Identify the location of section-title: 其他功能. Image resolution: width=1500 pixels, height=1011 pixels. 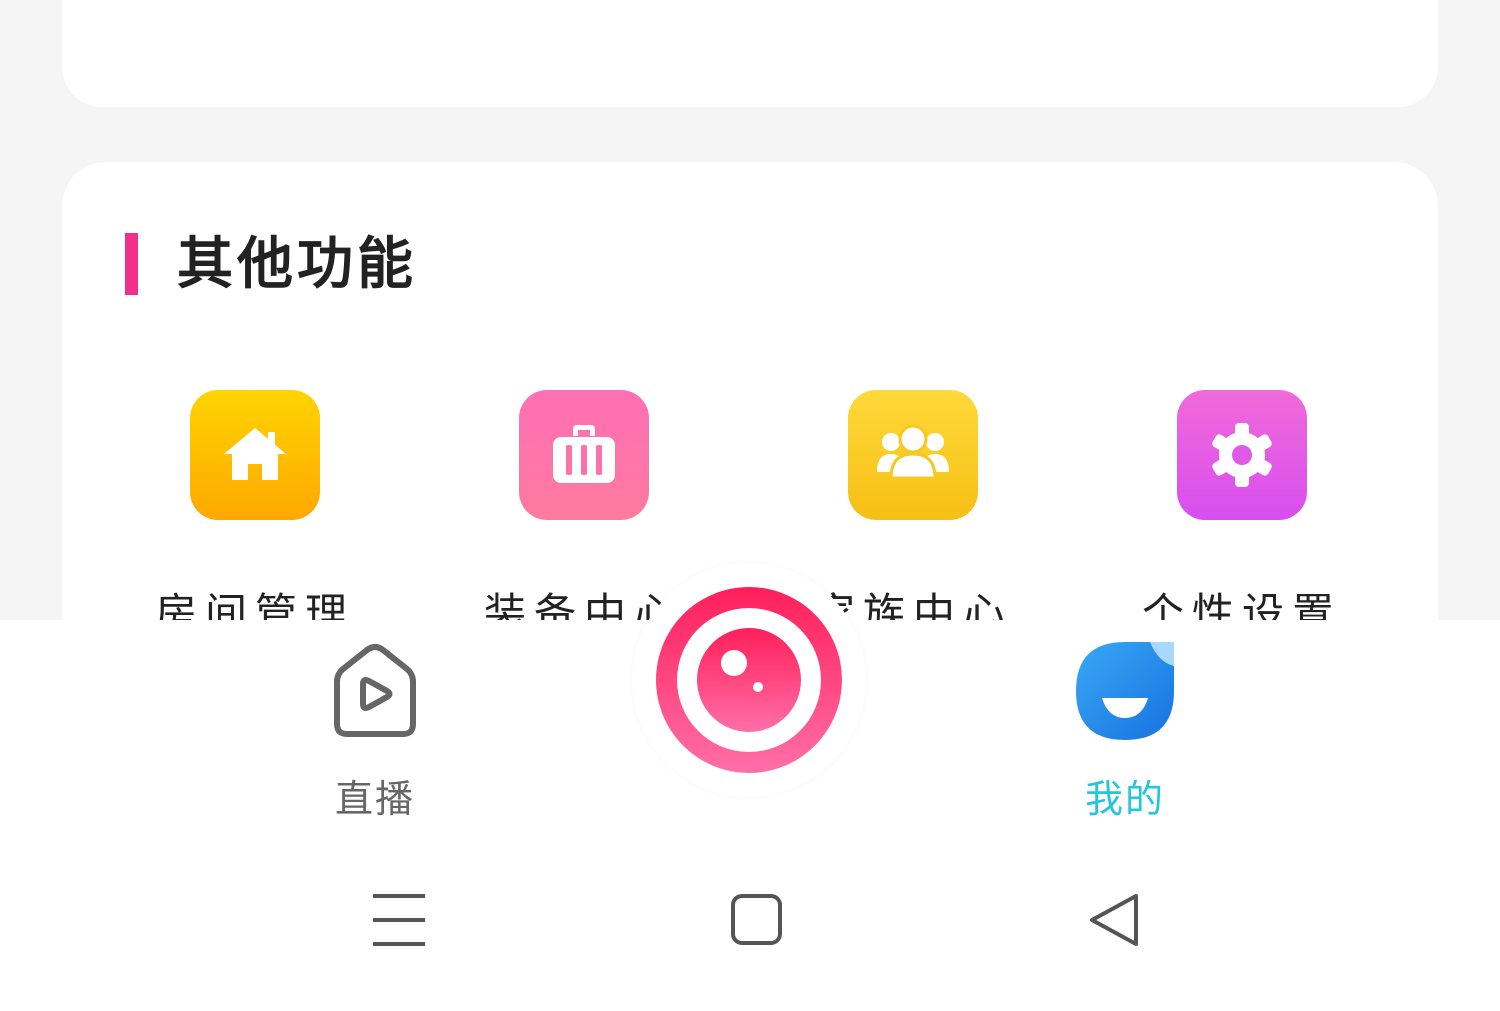
(297, 264).